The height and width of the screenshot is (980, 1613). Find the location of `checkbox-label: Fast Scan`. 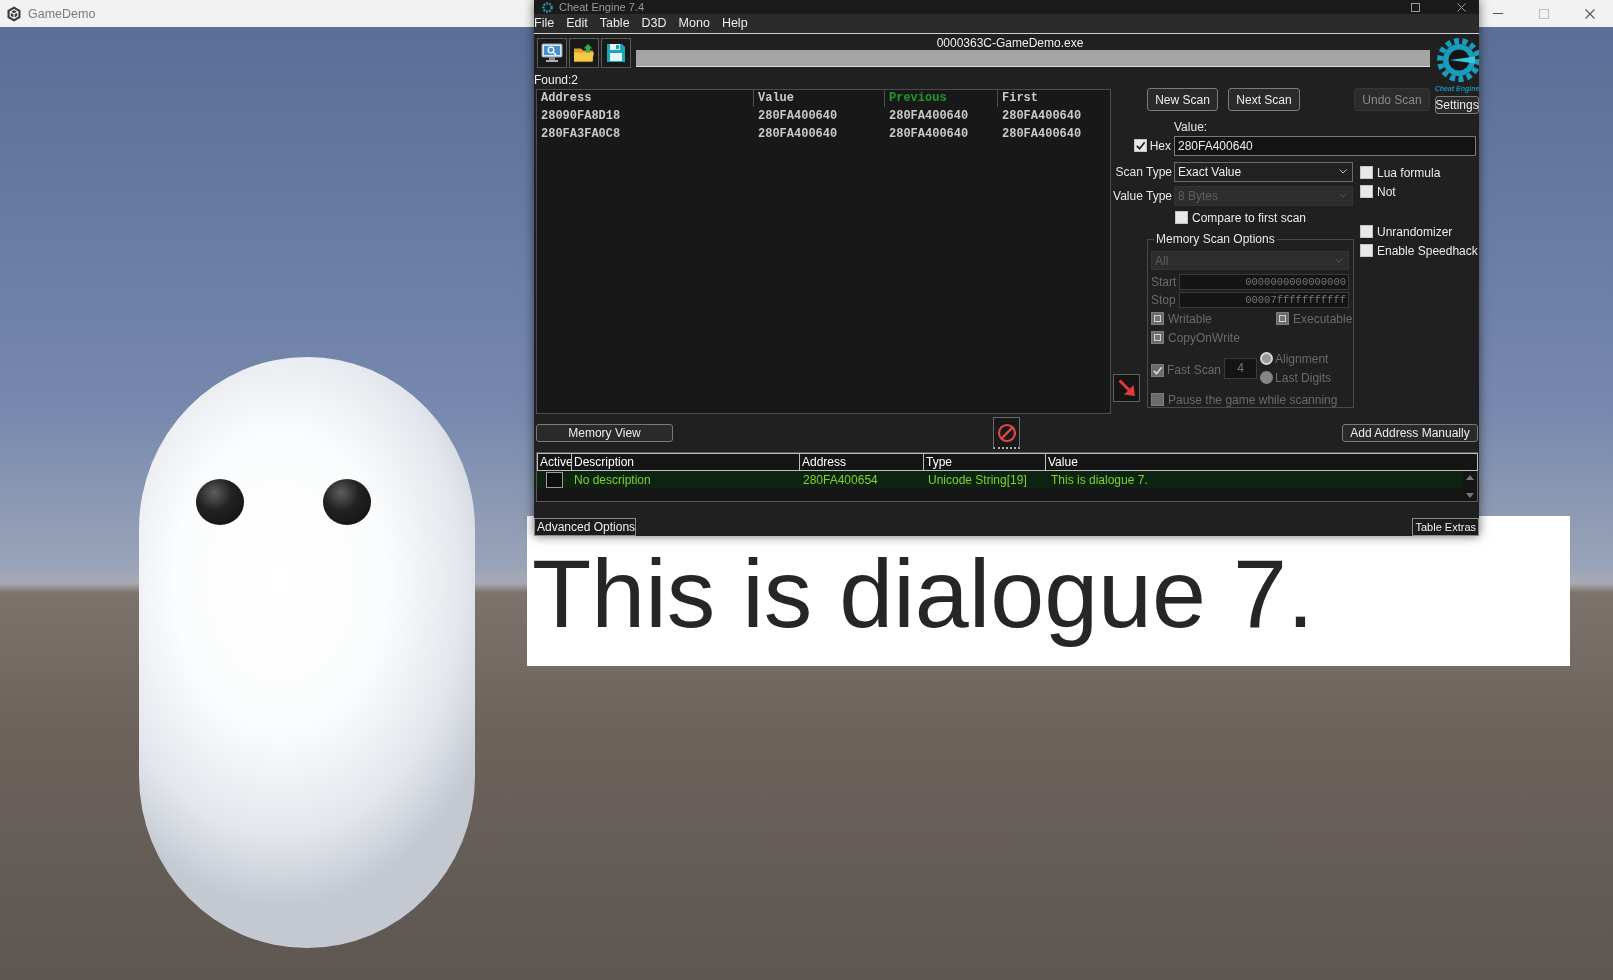

checkbox-label: Fast Scan is located at coordinates (1194, 370).